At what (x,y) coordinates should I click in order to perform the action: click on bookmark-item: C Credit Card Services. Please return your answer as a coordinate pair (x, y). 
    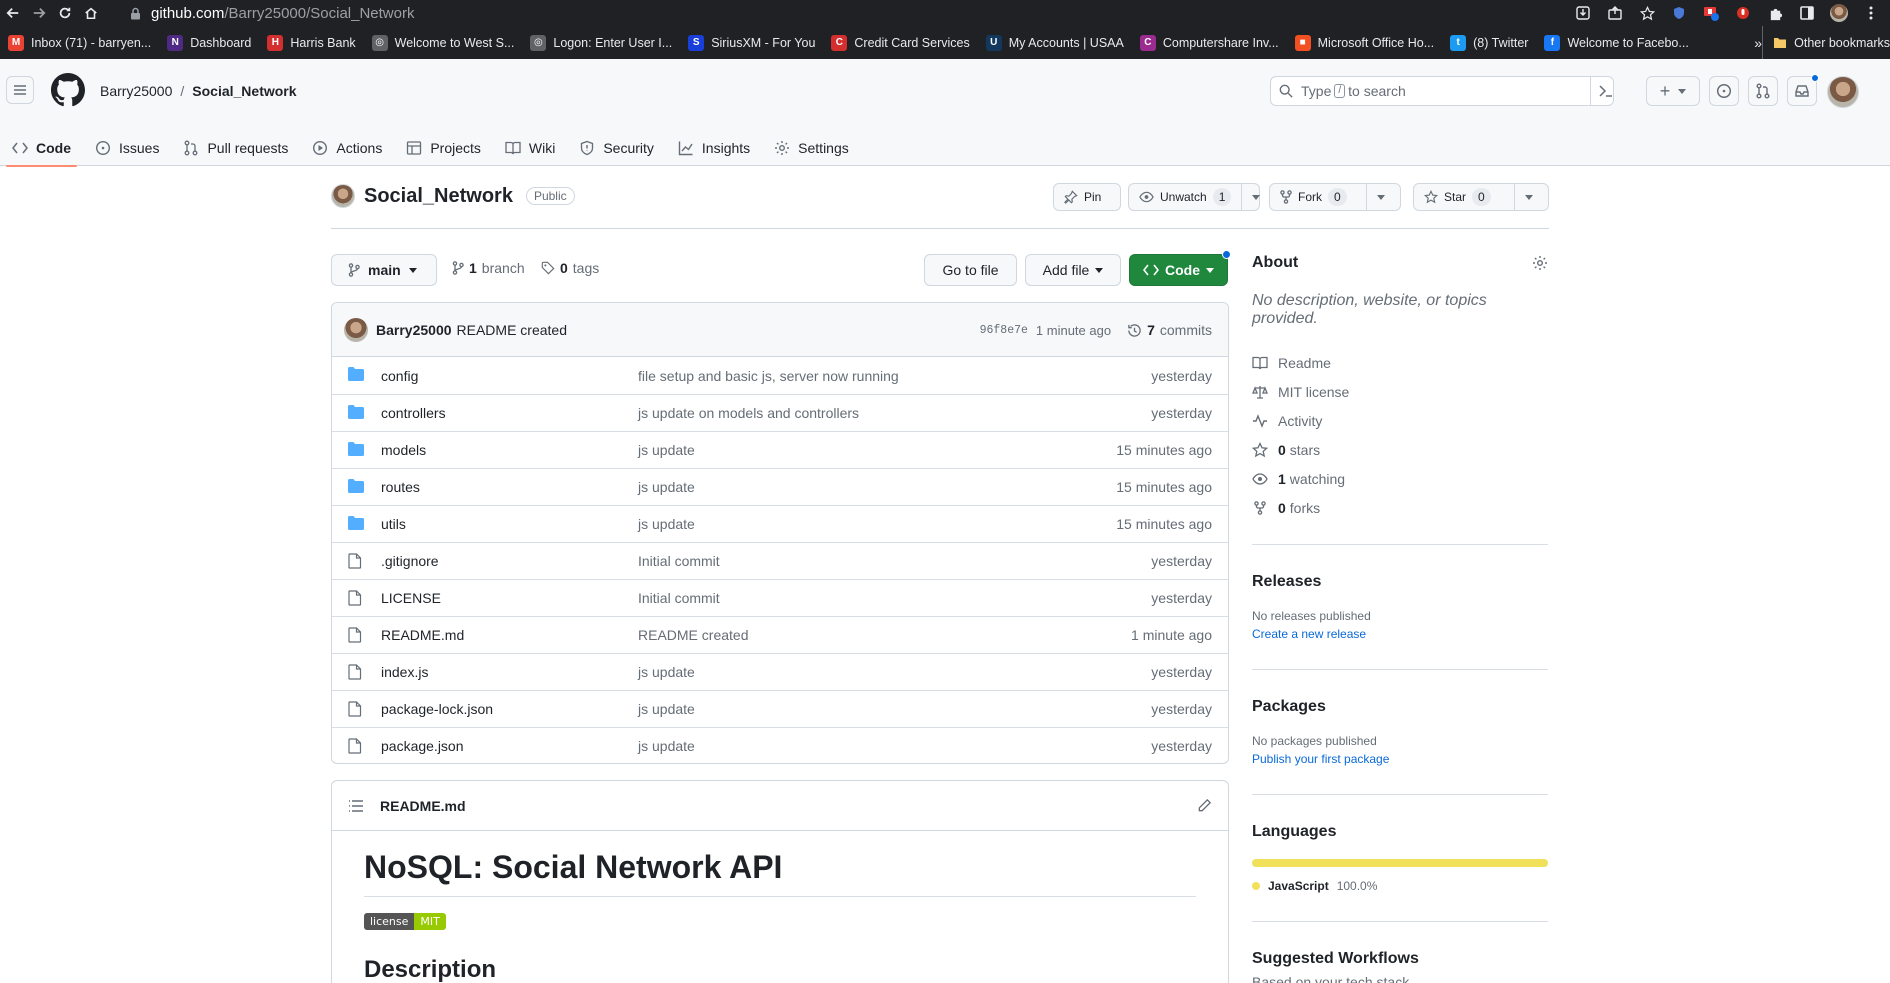
    Looking at the image, I should click on (900, 42).